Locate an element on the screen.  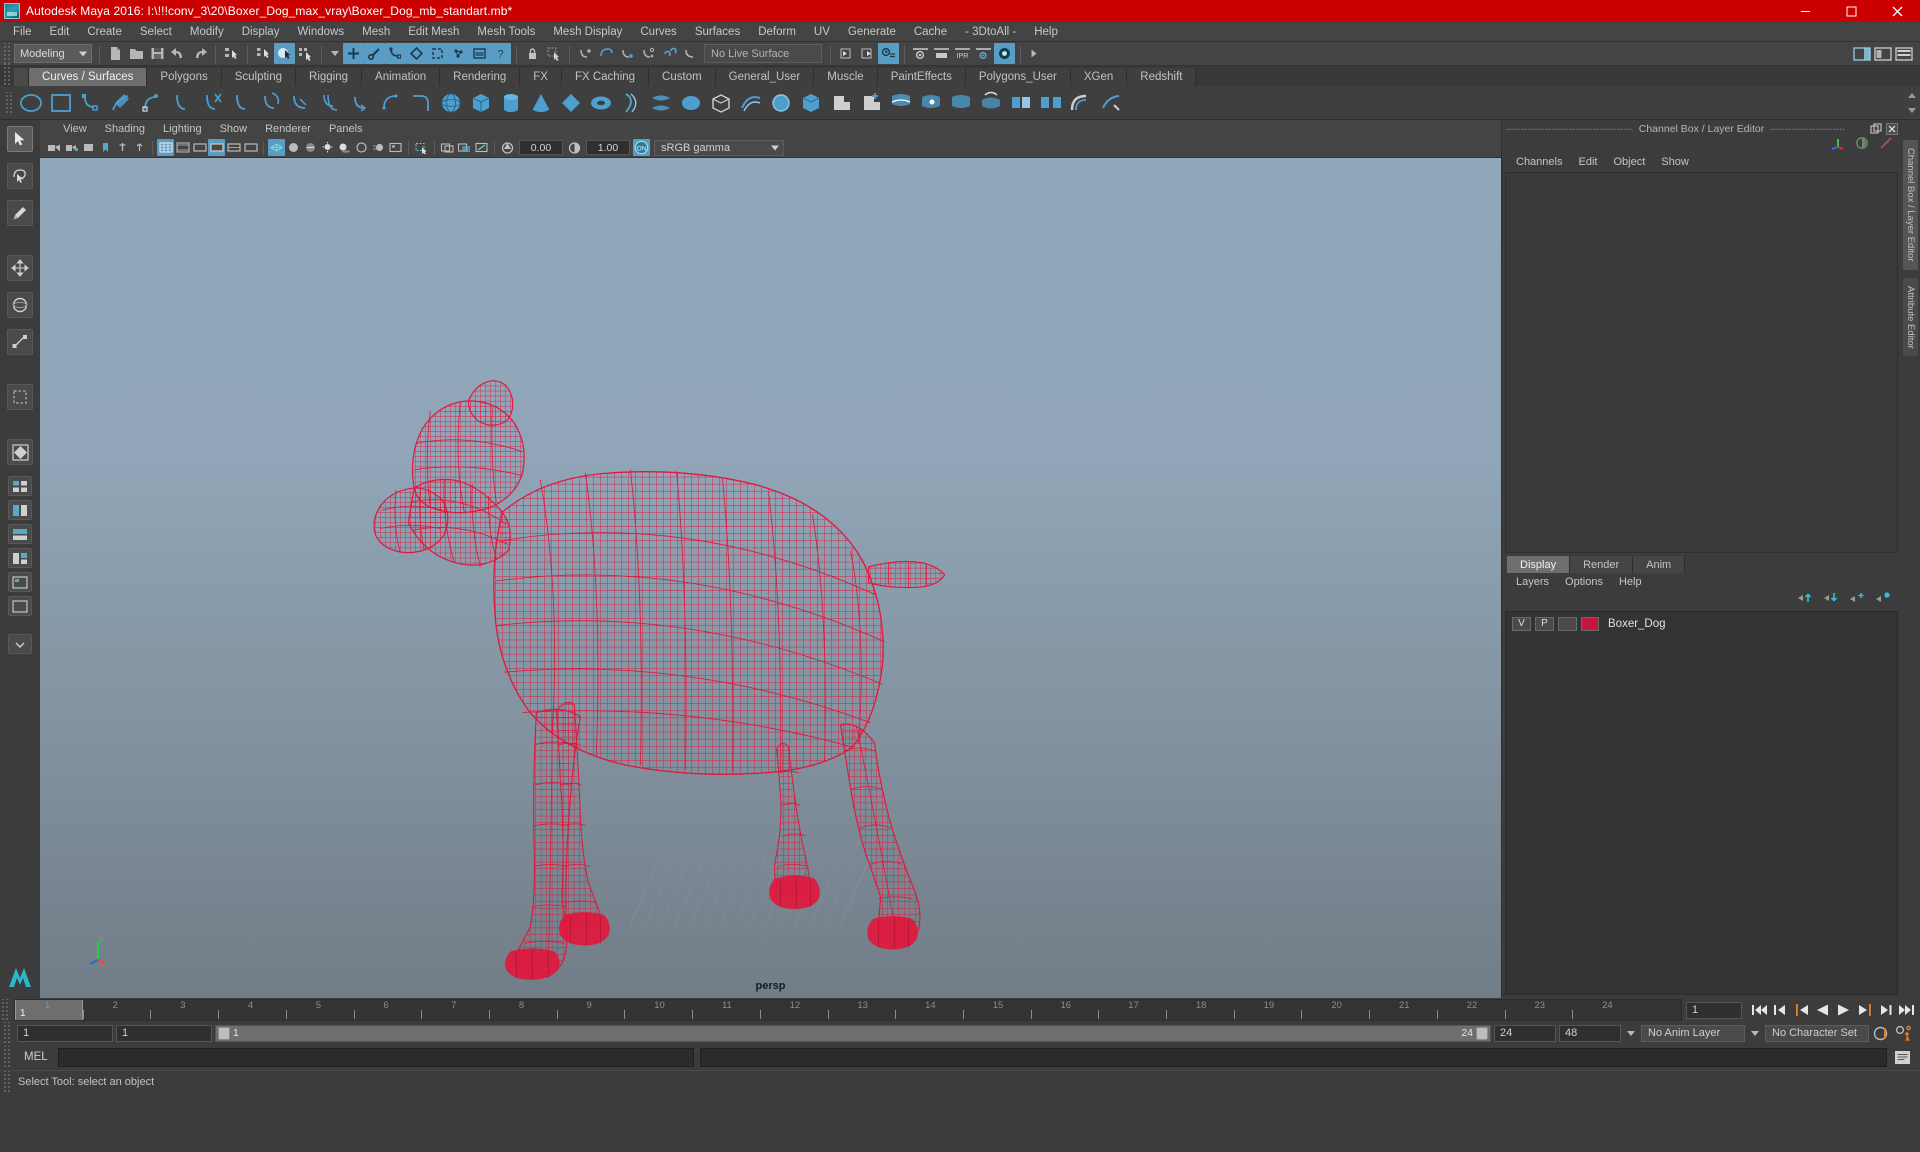
view-transform-toggle-icon: ON is located at coordinates (641, 147).